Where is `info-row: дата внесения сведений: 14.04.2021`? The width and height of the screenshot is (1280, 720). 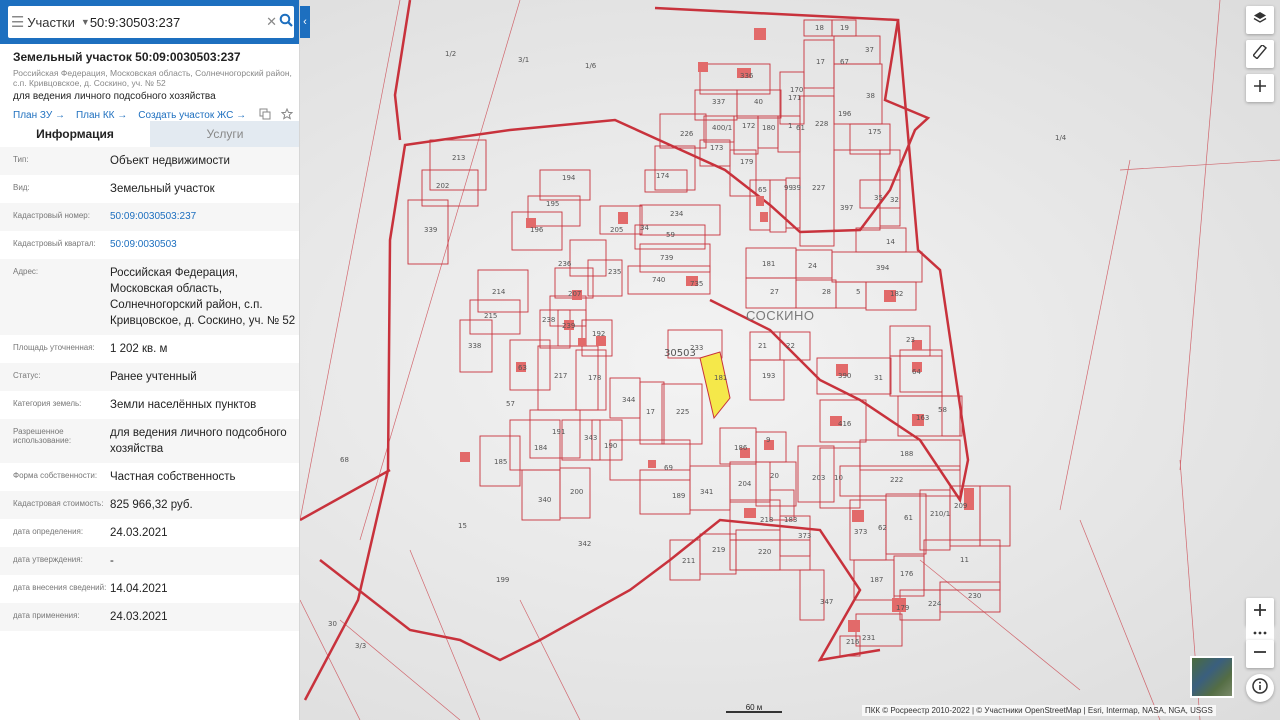
info-row: дата внесения сведений: 14.04.2021 is located at coordinates (149, 589).